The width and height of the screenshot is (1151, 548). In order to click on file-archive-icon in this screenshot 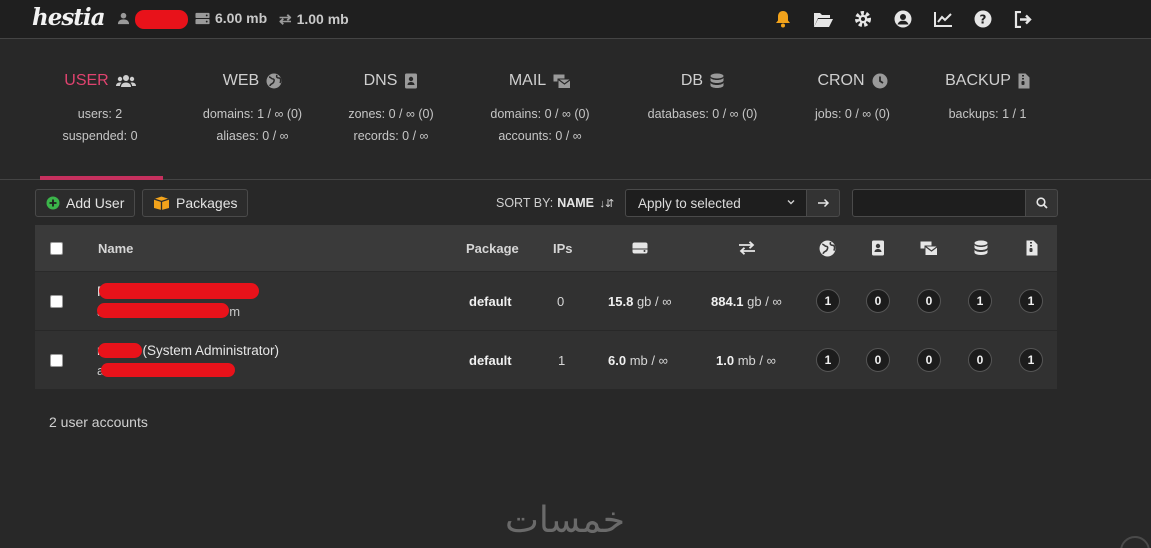, I will do `click(1032, 248)`.